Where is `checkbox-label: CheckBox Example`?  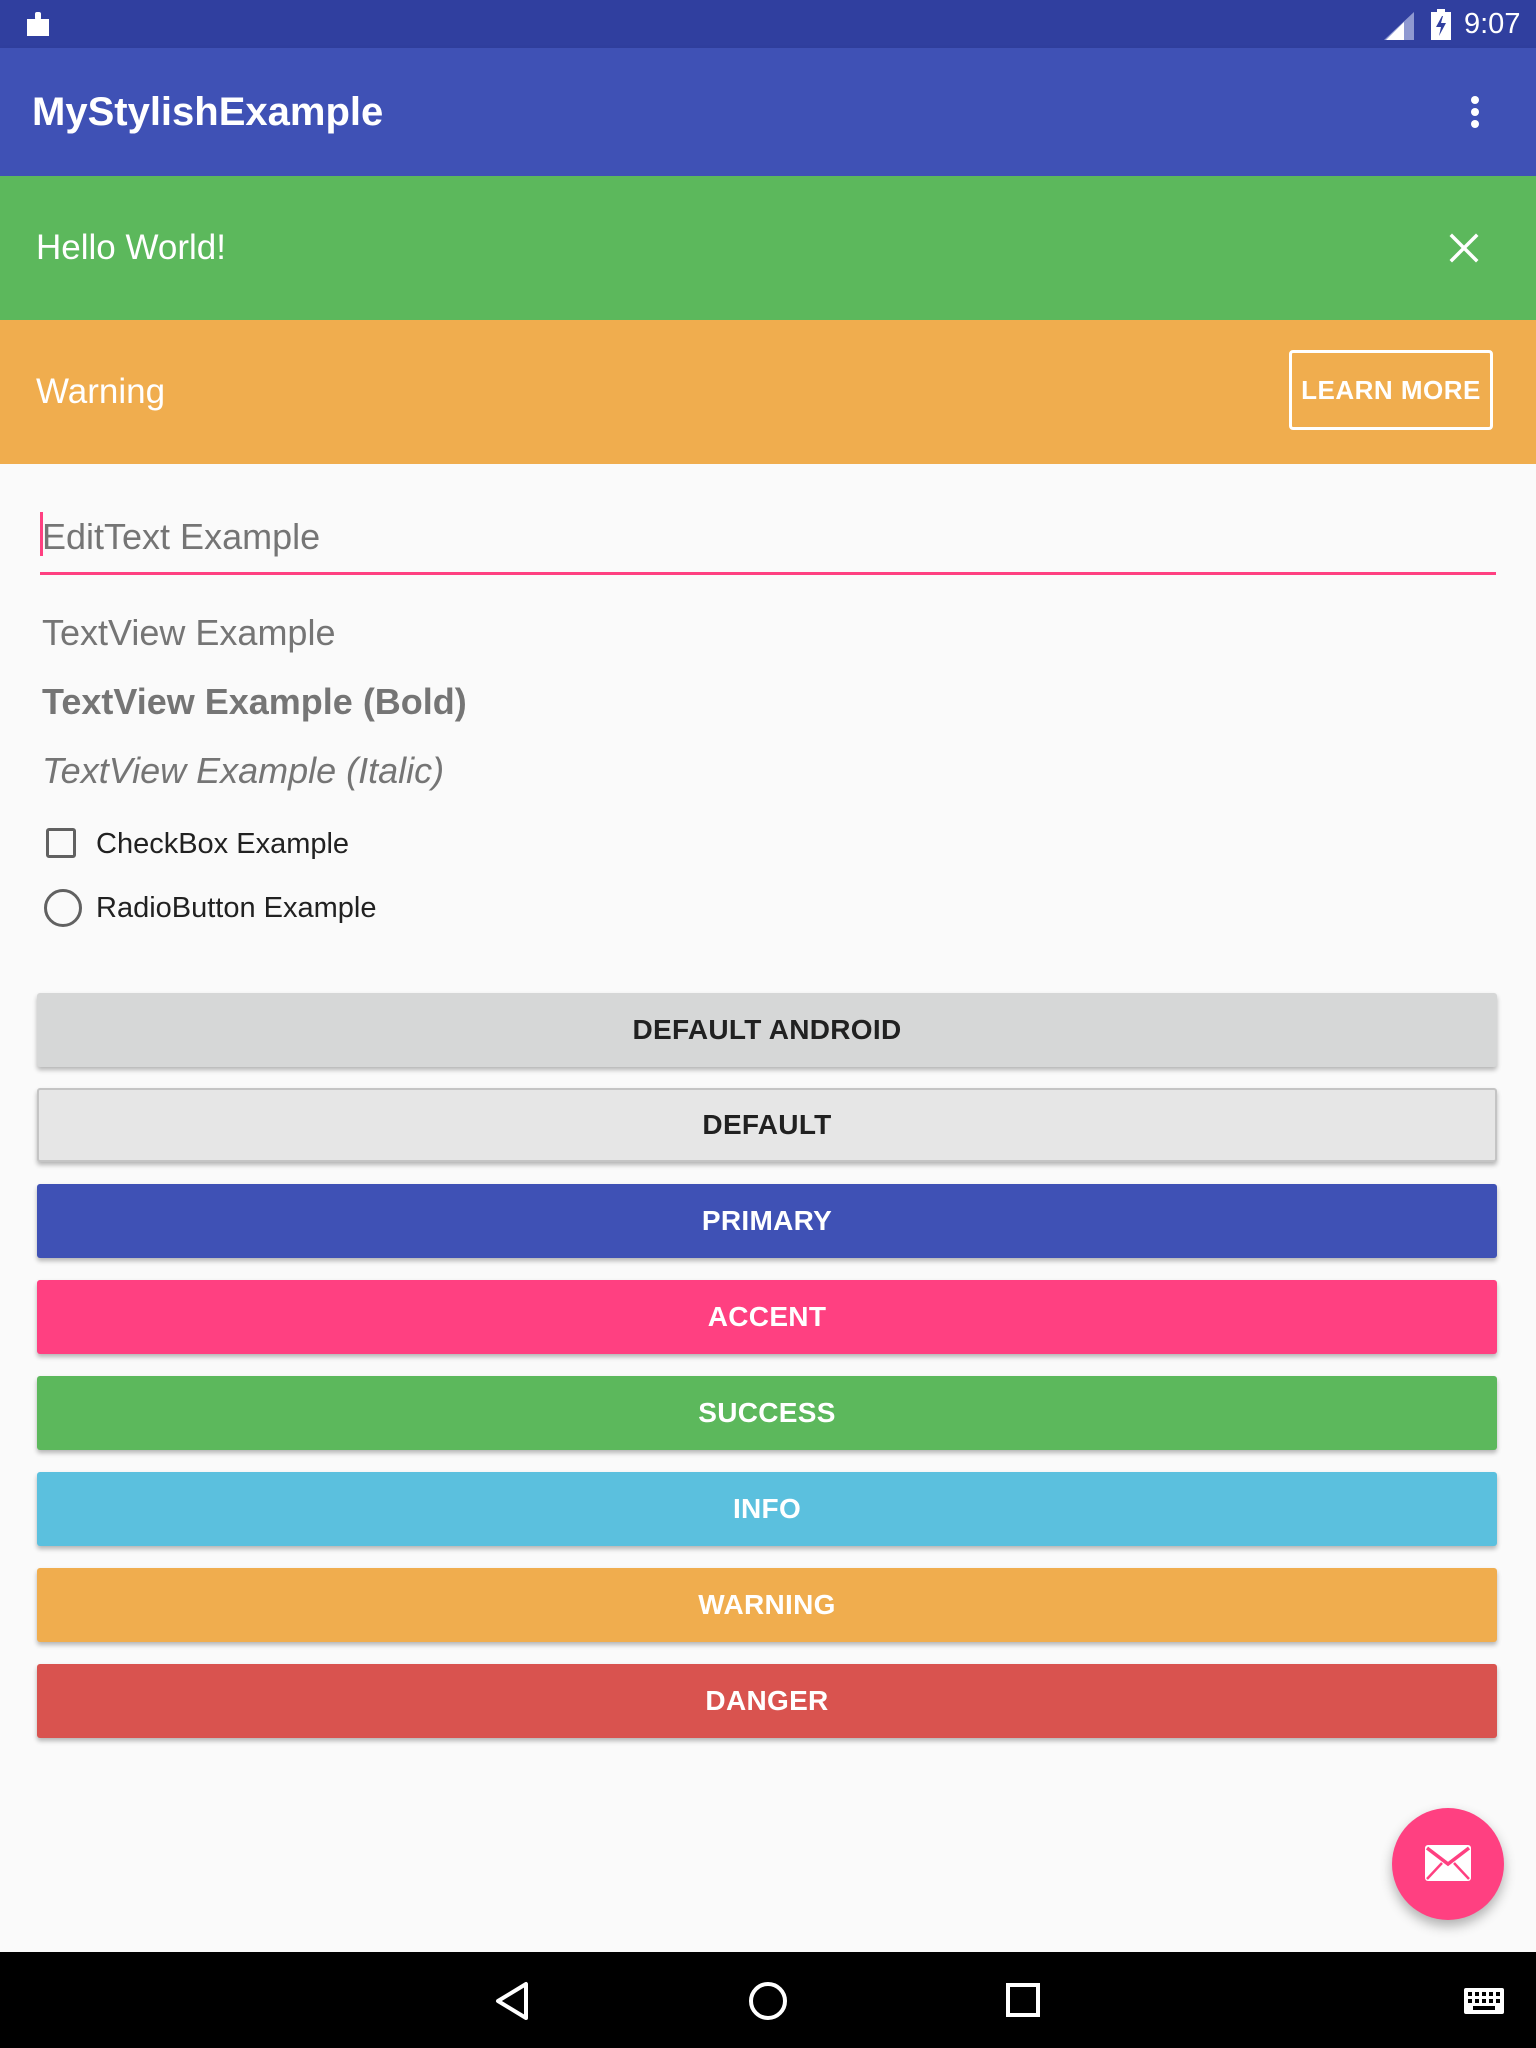
checkbox-label: CheckBox Example is located at coordinates (223, 844).